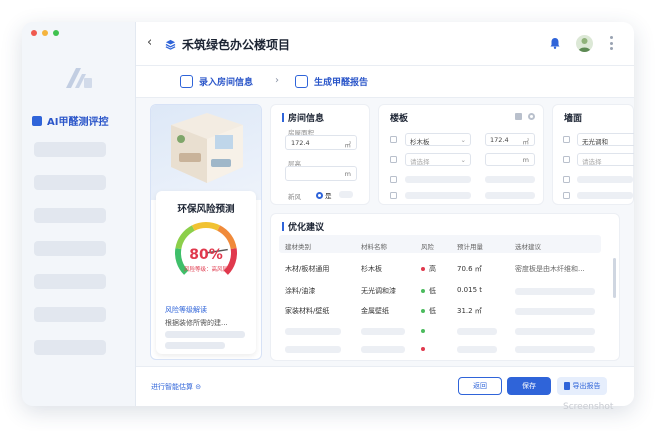 The height and width of the screenshot is (431, 660). I want to click on room-info-heading: 房间信息, so click(303, 117).